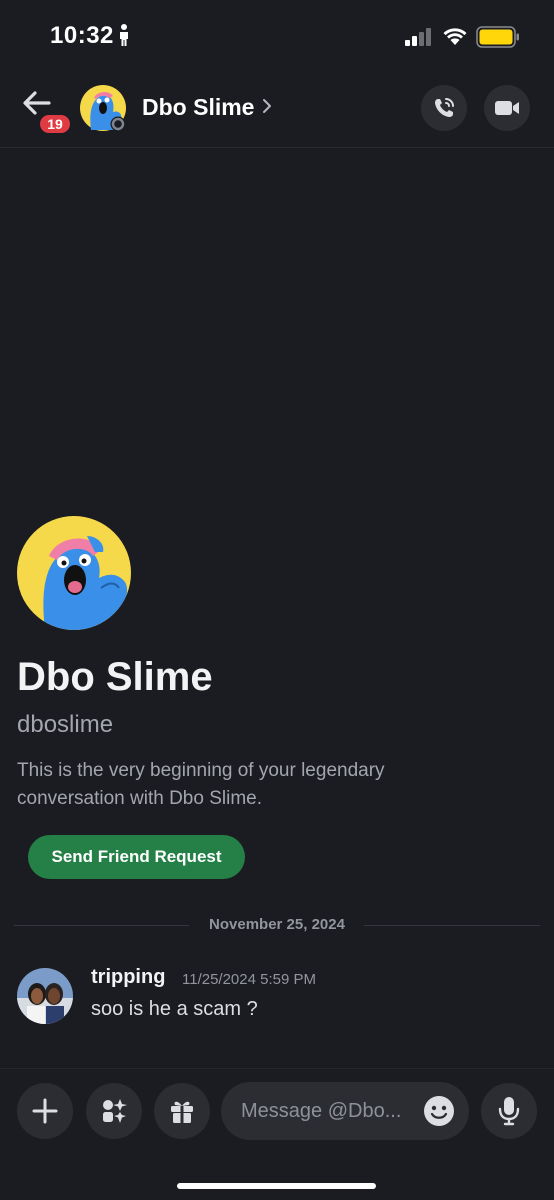 This screenshot has width=554, height=1200. I want to click on home-indicator, so click(276, 1186).